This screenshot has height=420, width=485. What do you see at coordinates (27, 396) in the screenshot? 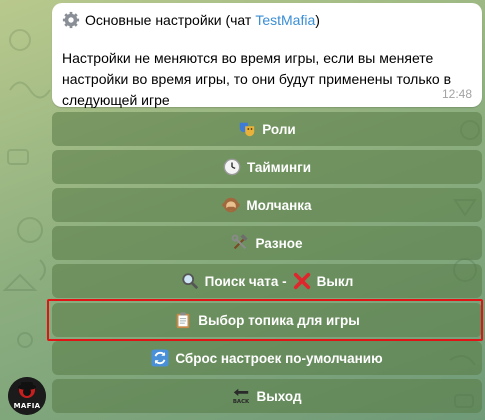
I see `bot-avatar: MAFIA` at bounding box center [27, 396].